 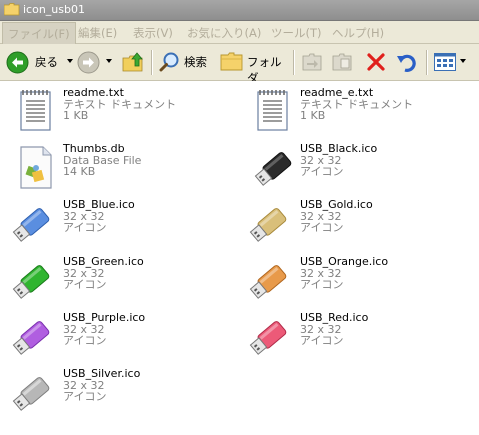 I want to click on usb-purple-icon, so click(x=31, y=338).